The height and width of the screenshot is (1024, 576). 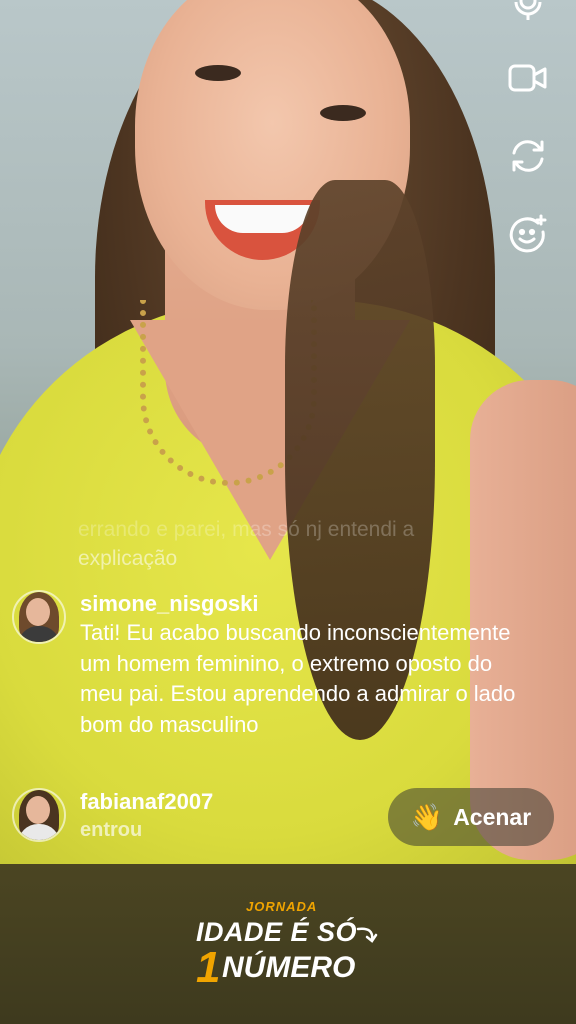 I want to click on comment-username: simone_nisgoski, so click(x=300, y=604).